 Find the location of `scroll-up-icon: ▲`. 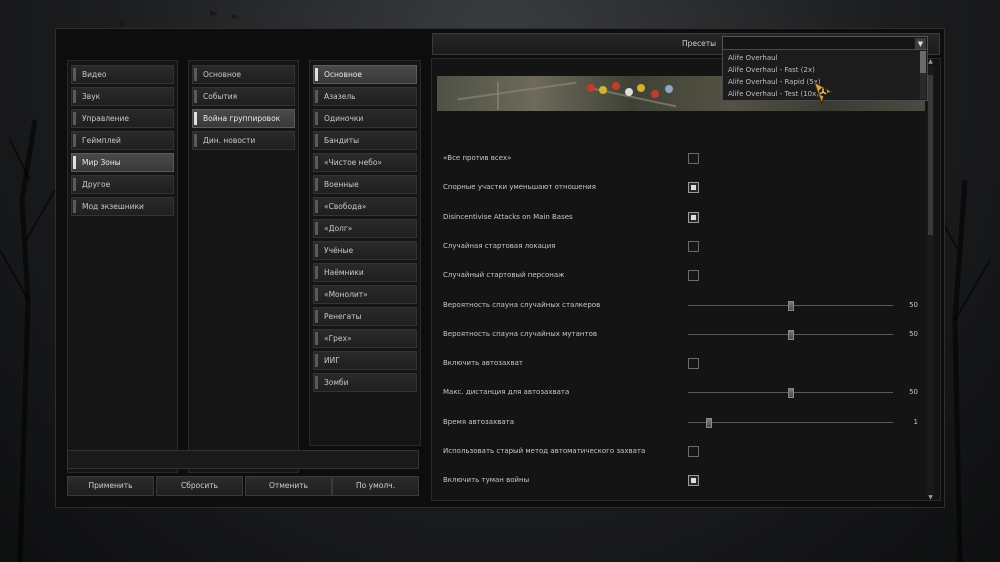

scroll-up-icon: ▲ is located at coordinates (930, 62).